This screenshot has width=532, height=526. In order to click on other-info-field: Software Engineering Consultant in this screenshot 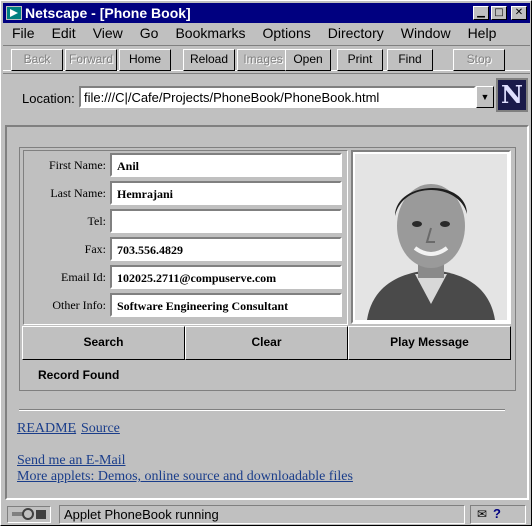, I will do `click(226, 305)`.